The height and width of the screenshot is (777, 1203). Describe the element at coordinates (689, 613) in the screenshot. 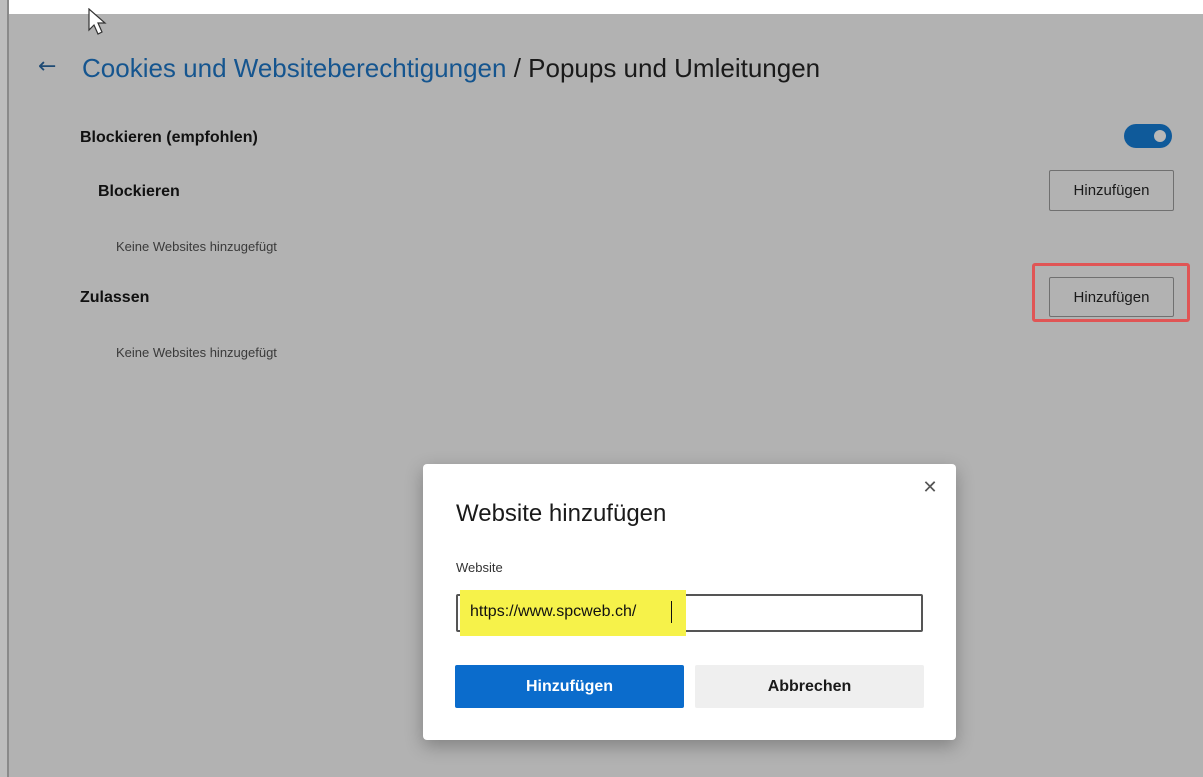

I see `website-input: https://www.spcweb.ch/` at that location.